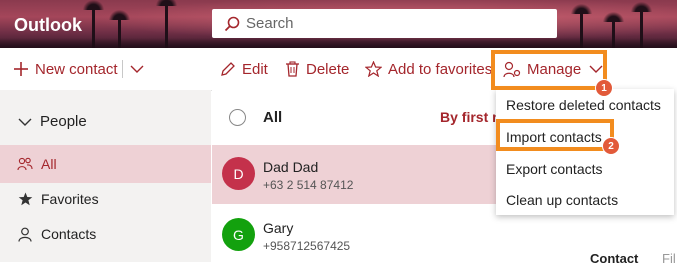  Describe the element at coordinates (338, 43) in the screenshot. I see `decor-skyline` at that location.